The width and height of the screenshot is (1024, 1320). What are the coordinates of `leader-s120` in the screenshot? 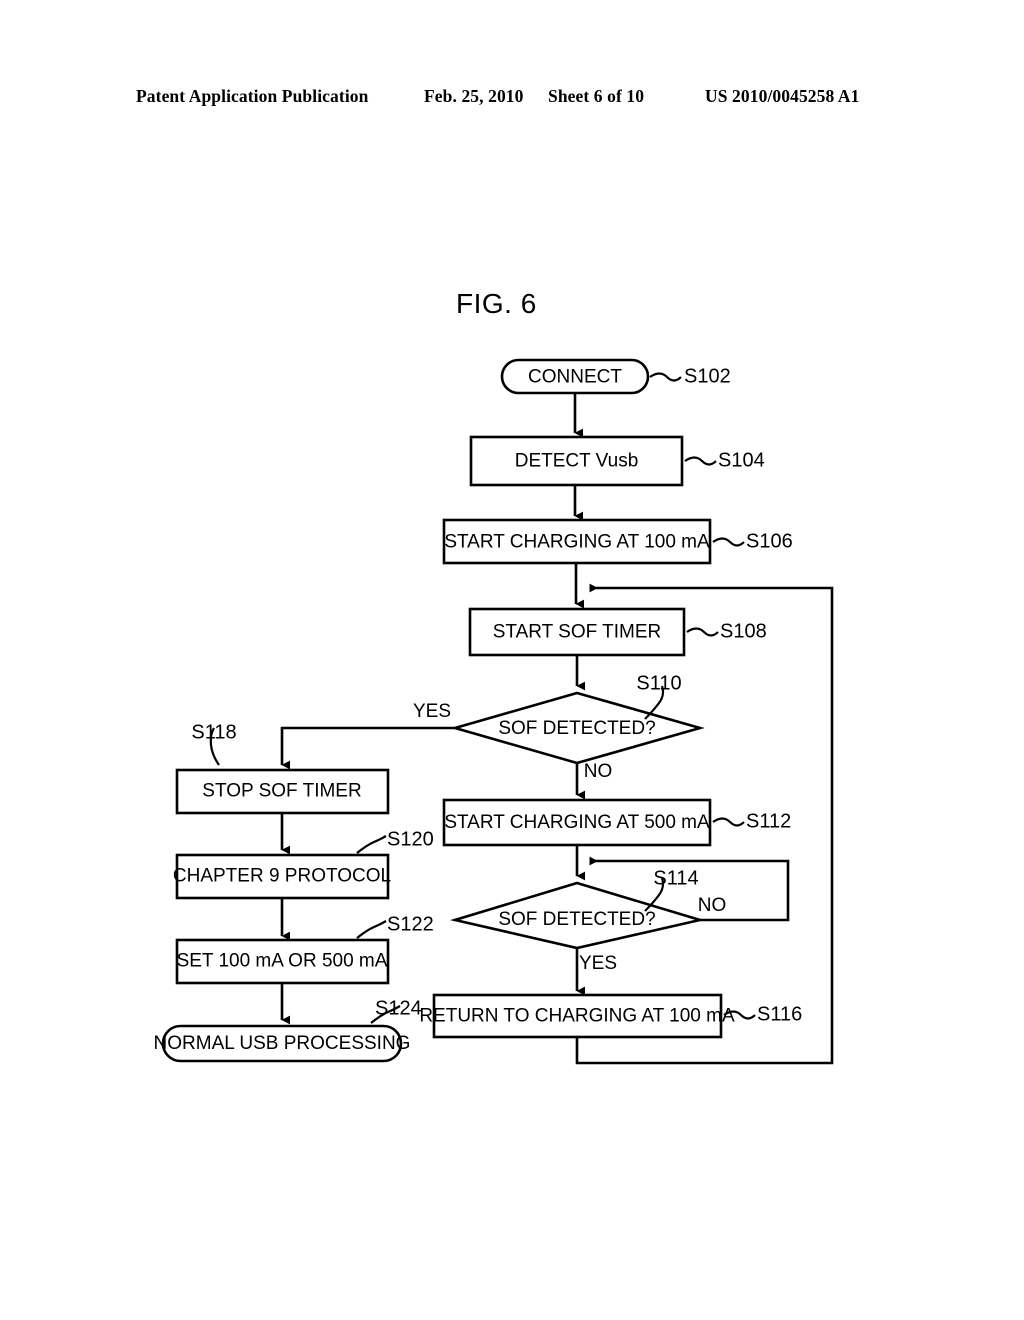 It's located at (371, 844).